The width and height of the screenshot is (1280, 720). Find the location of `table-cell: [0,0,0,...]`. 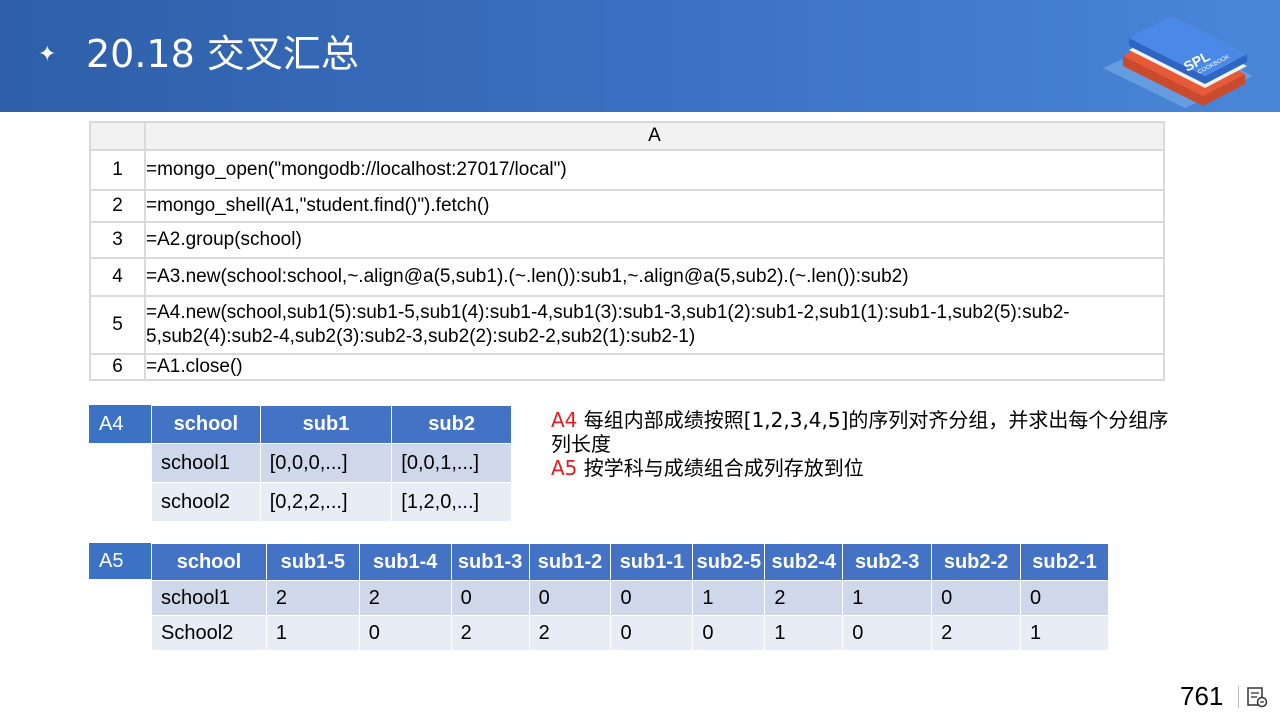

table-cell: [0,0,0,...] is located at coordinates (326, 463).